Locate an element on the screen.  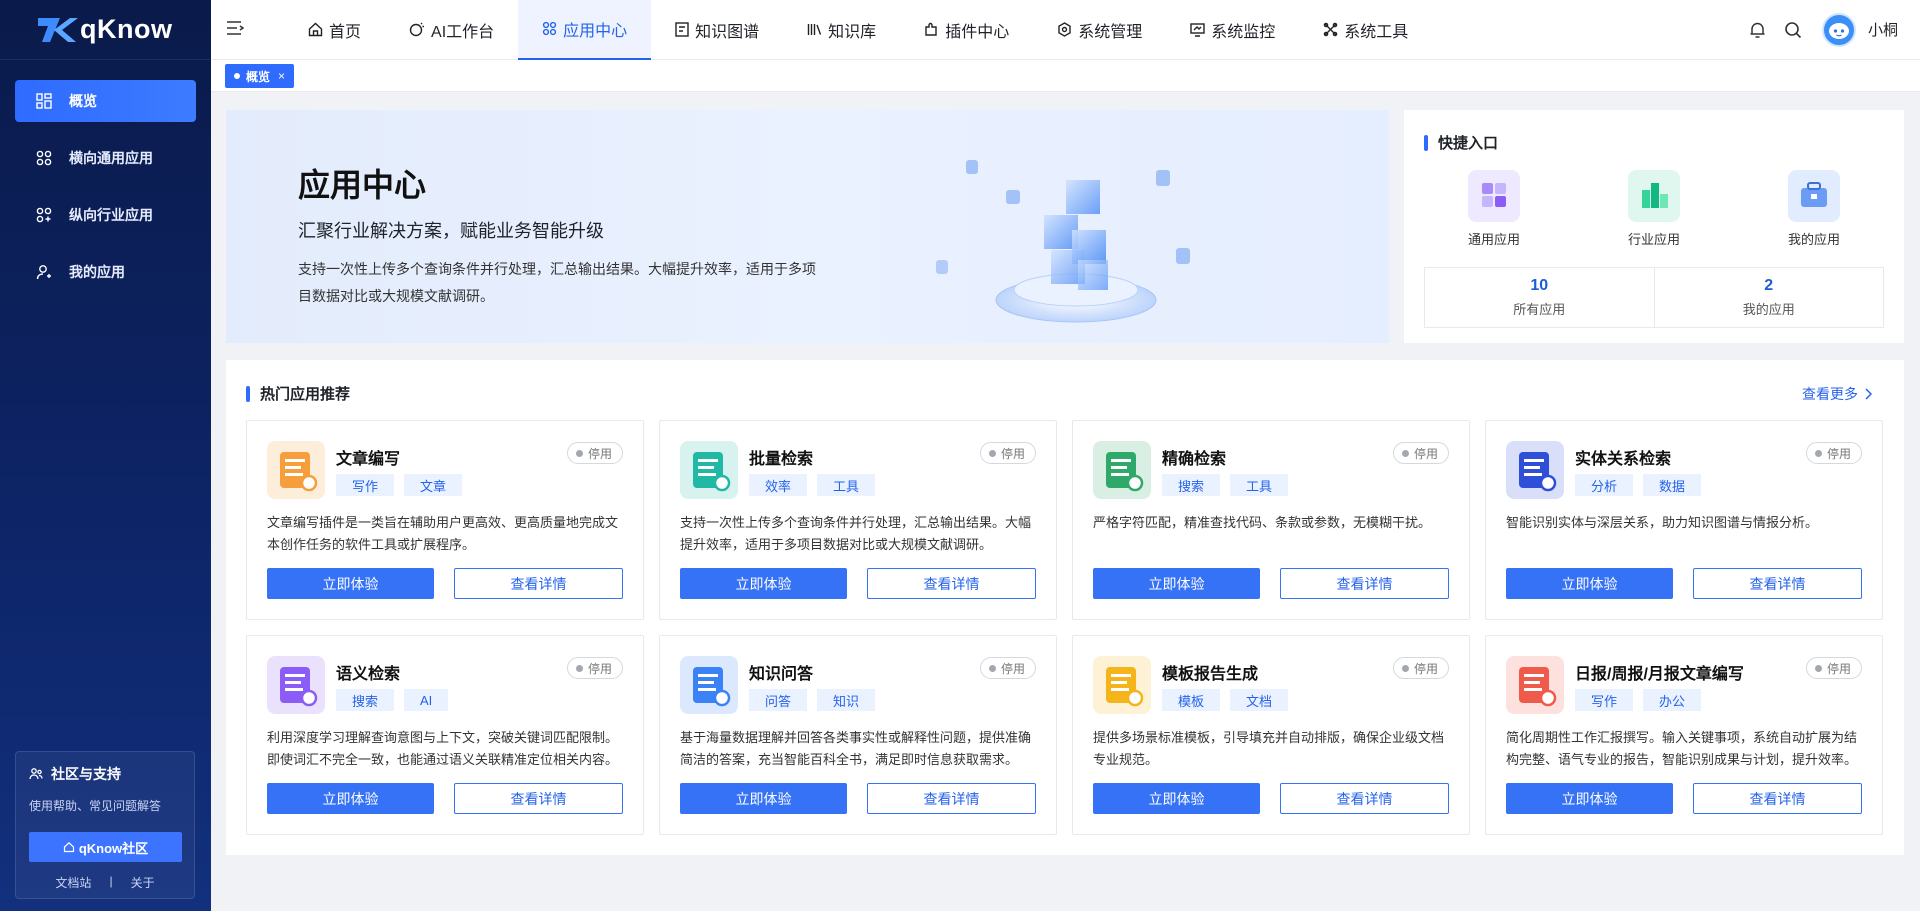
sidebar-item-label: 我的应用 is located at coordinates (97, 272).